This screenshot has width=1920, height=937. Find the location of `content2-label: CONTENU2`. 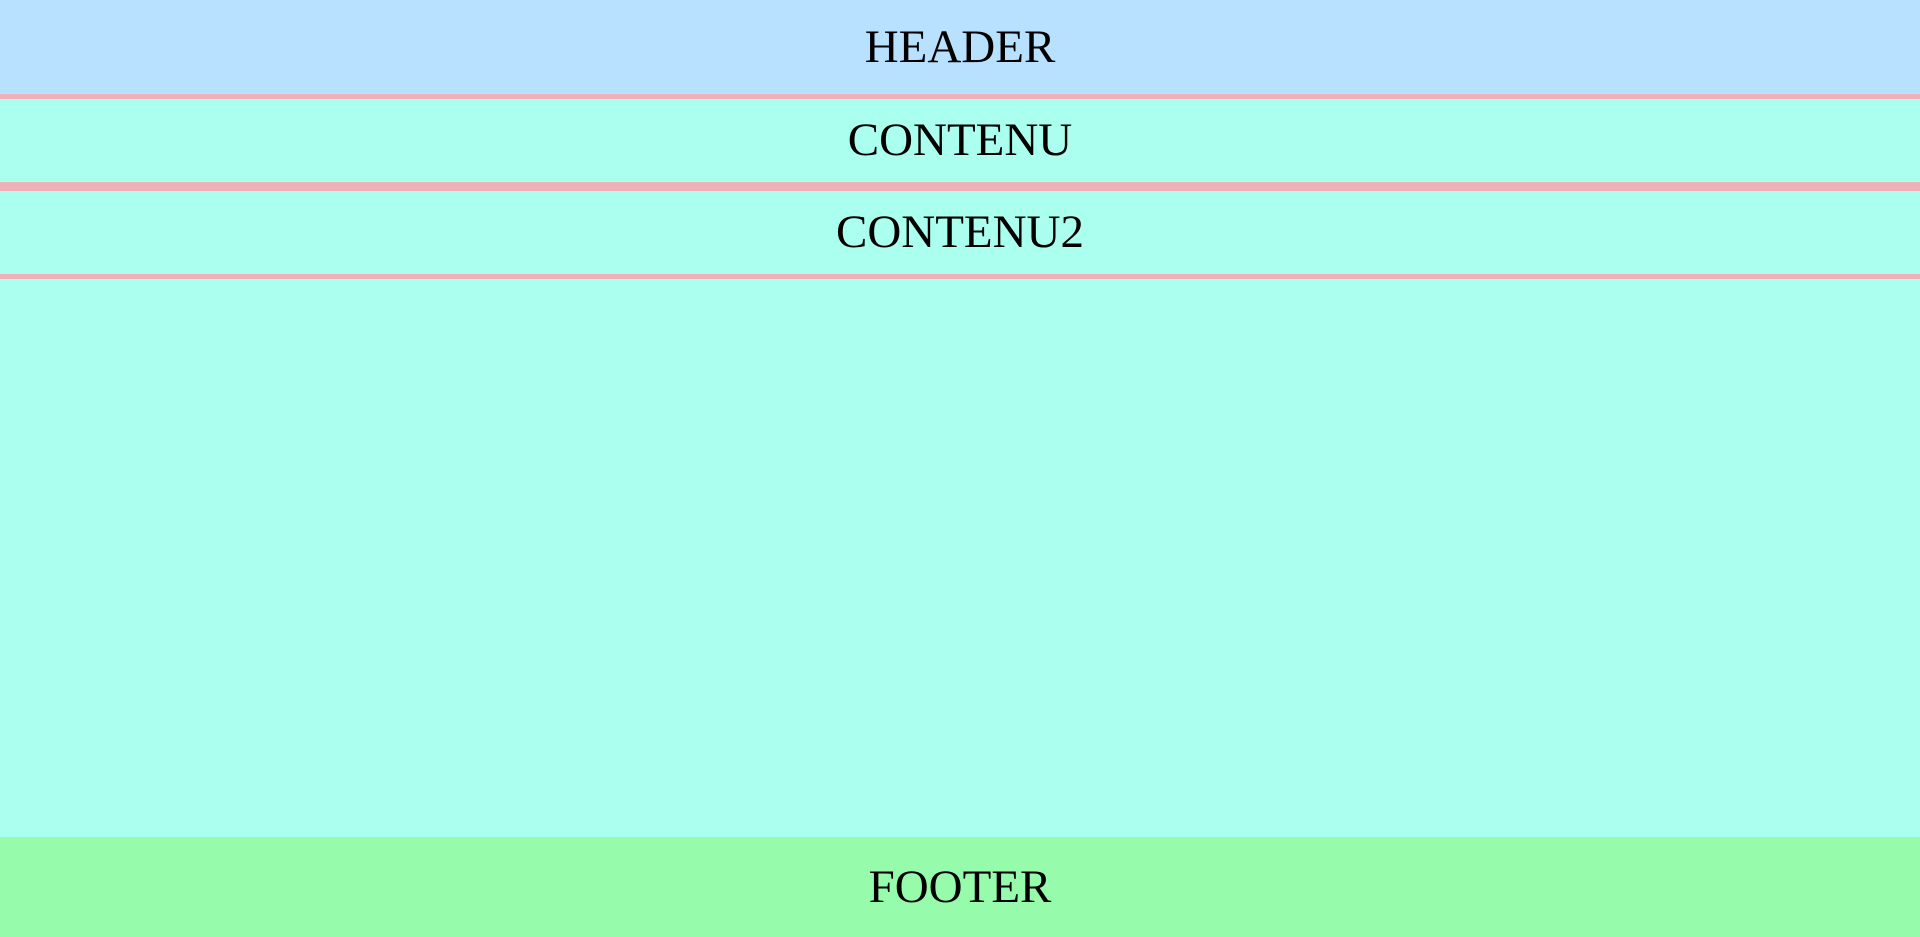

content2-label: CONTENU2 is located at coordinates (960, 232).